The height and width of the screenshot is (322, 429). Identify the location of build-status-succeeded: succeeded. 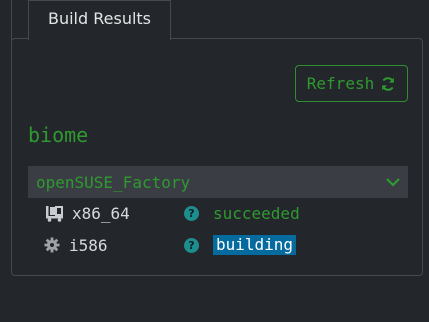
(256, 213).